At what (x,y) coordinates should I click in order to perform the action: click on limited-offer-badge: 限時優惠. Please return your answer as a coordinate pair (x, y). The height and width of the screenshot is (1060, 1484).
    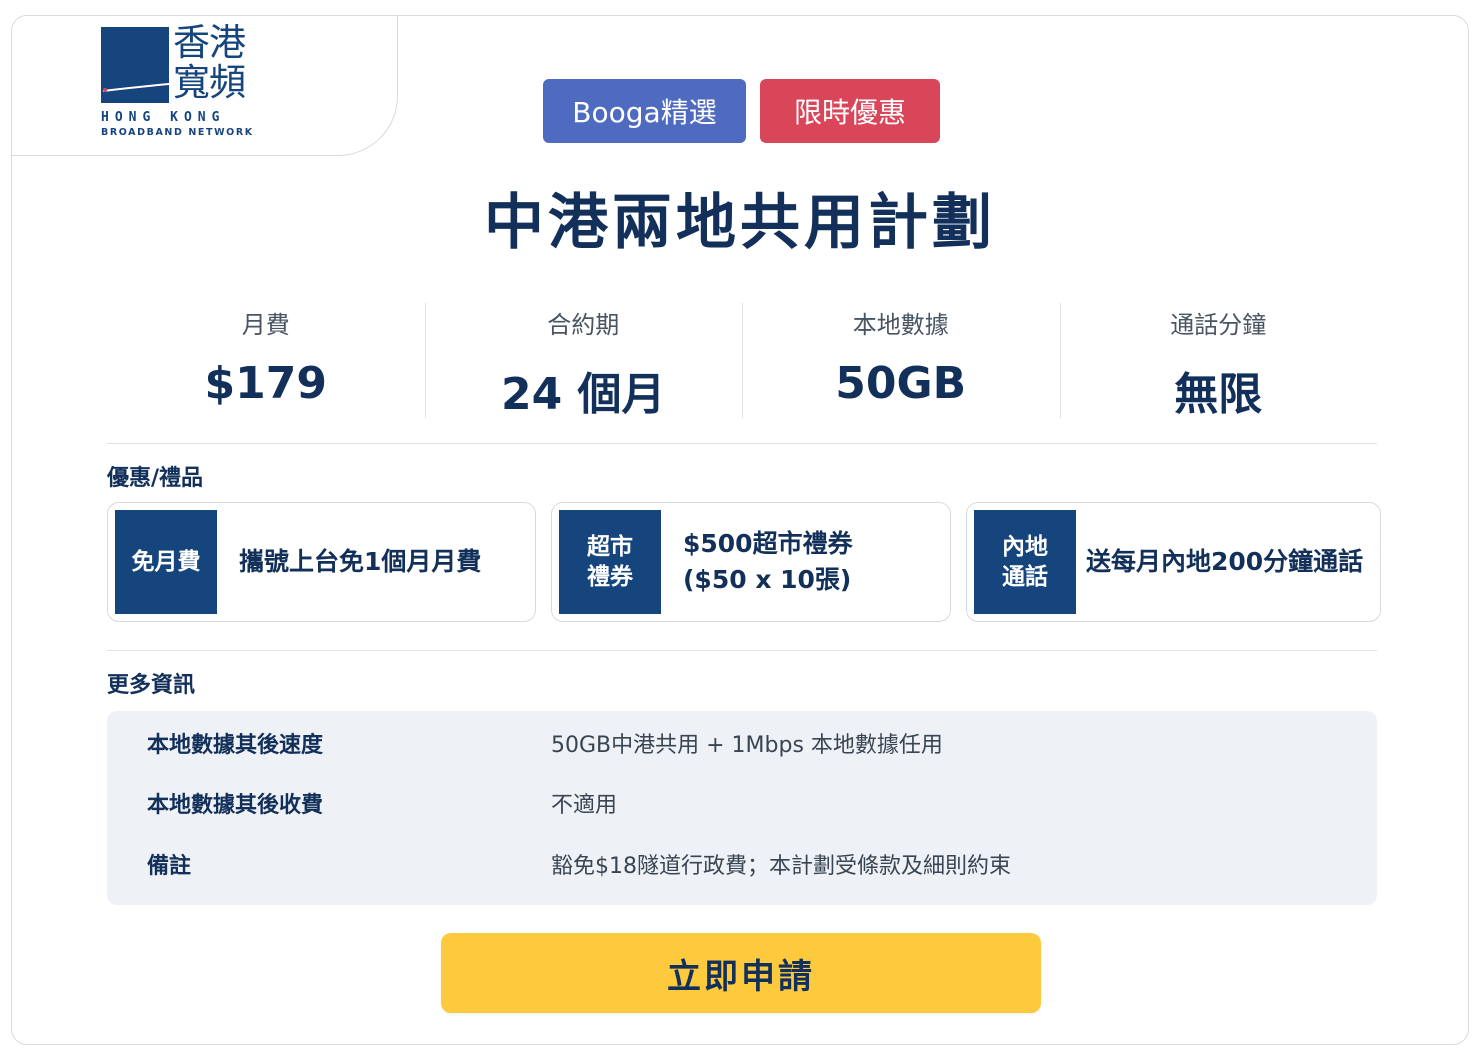
    Looking at the image, I should click on (850, 111).